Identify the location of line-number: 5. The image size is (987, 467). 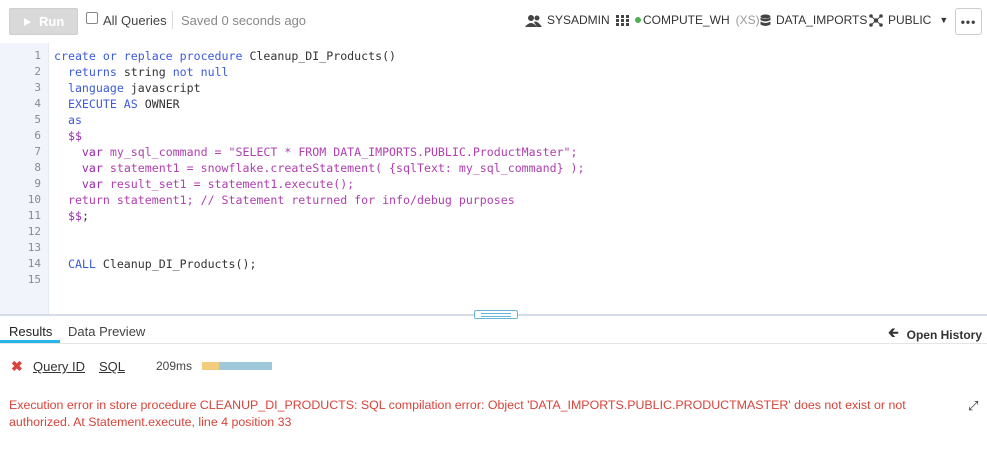
(37, 119).